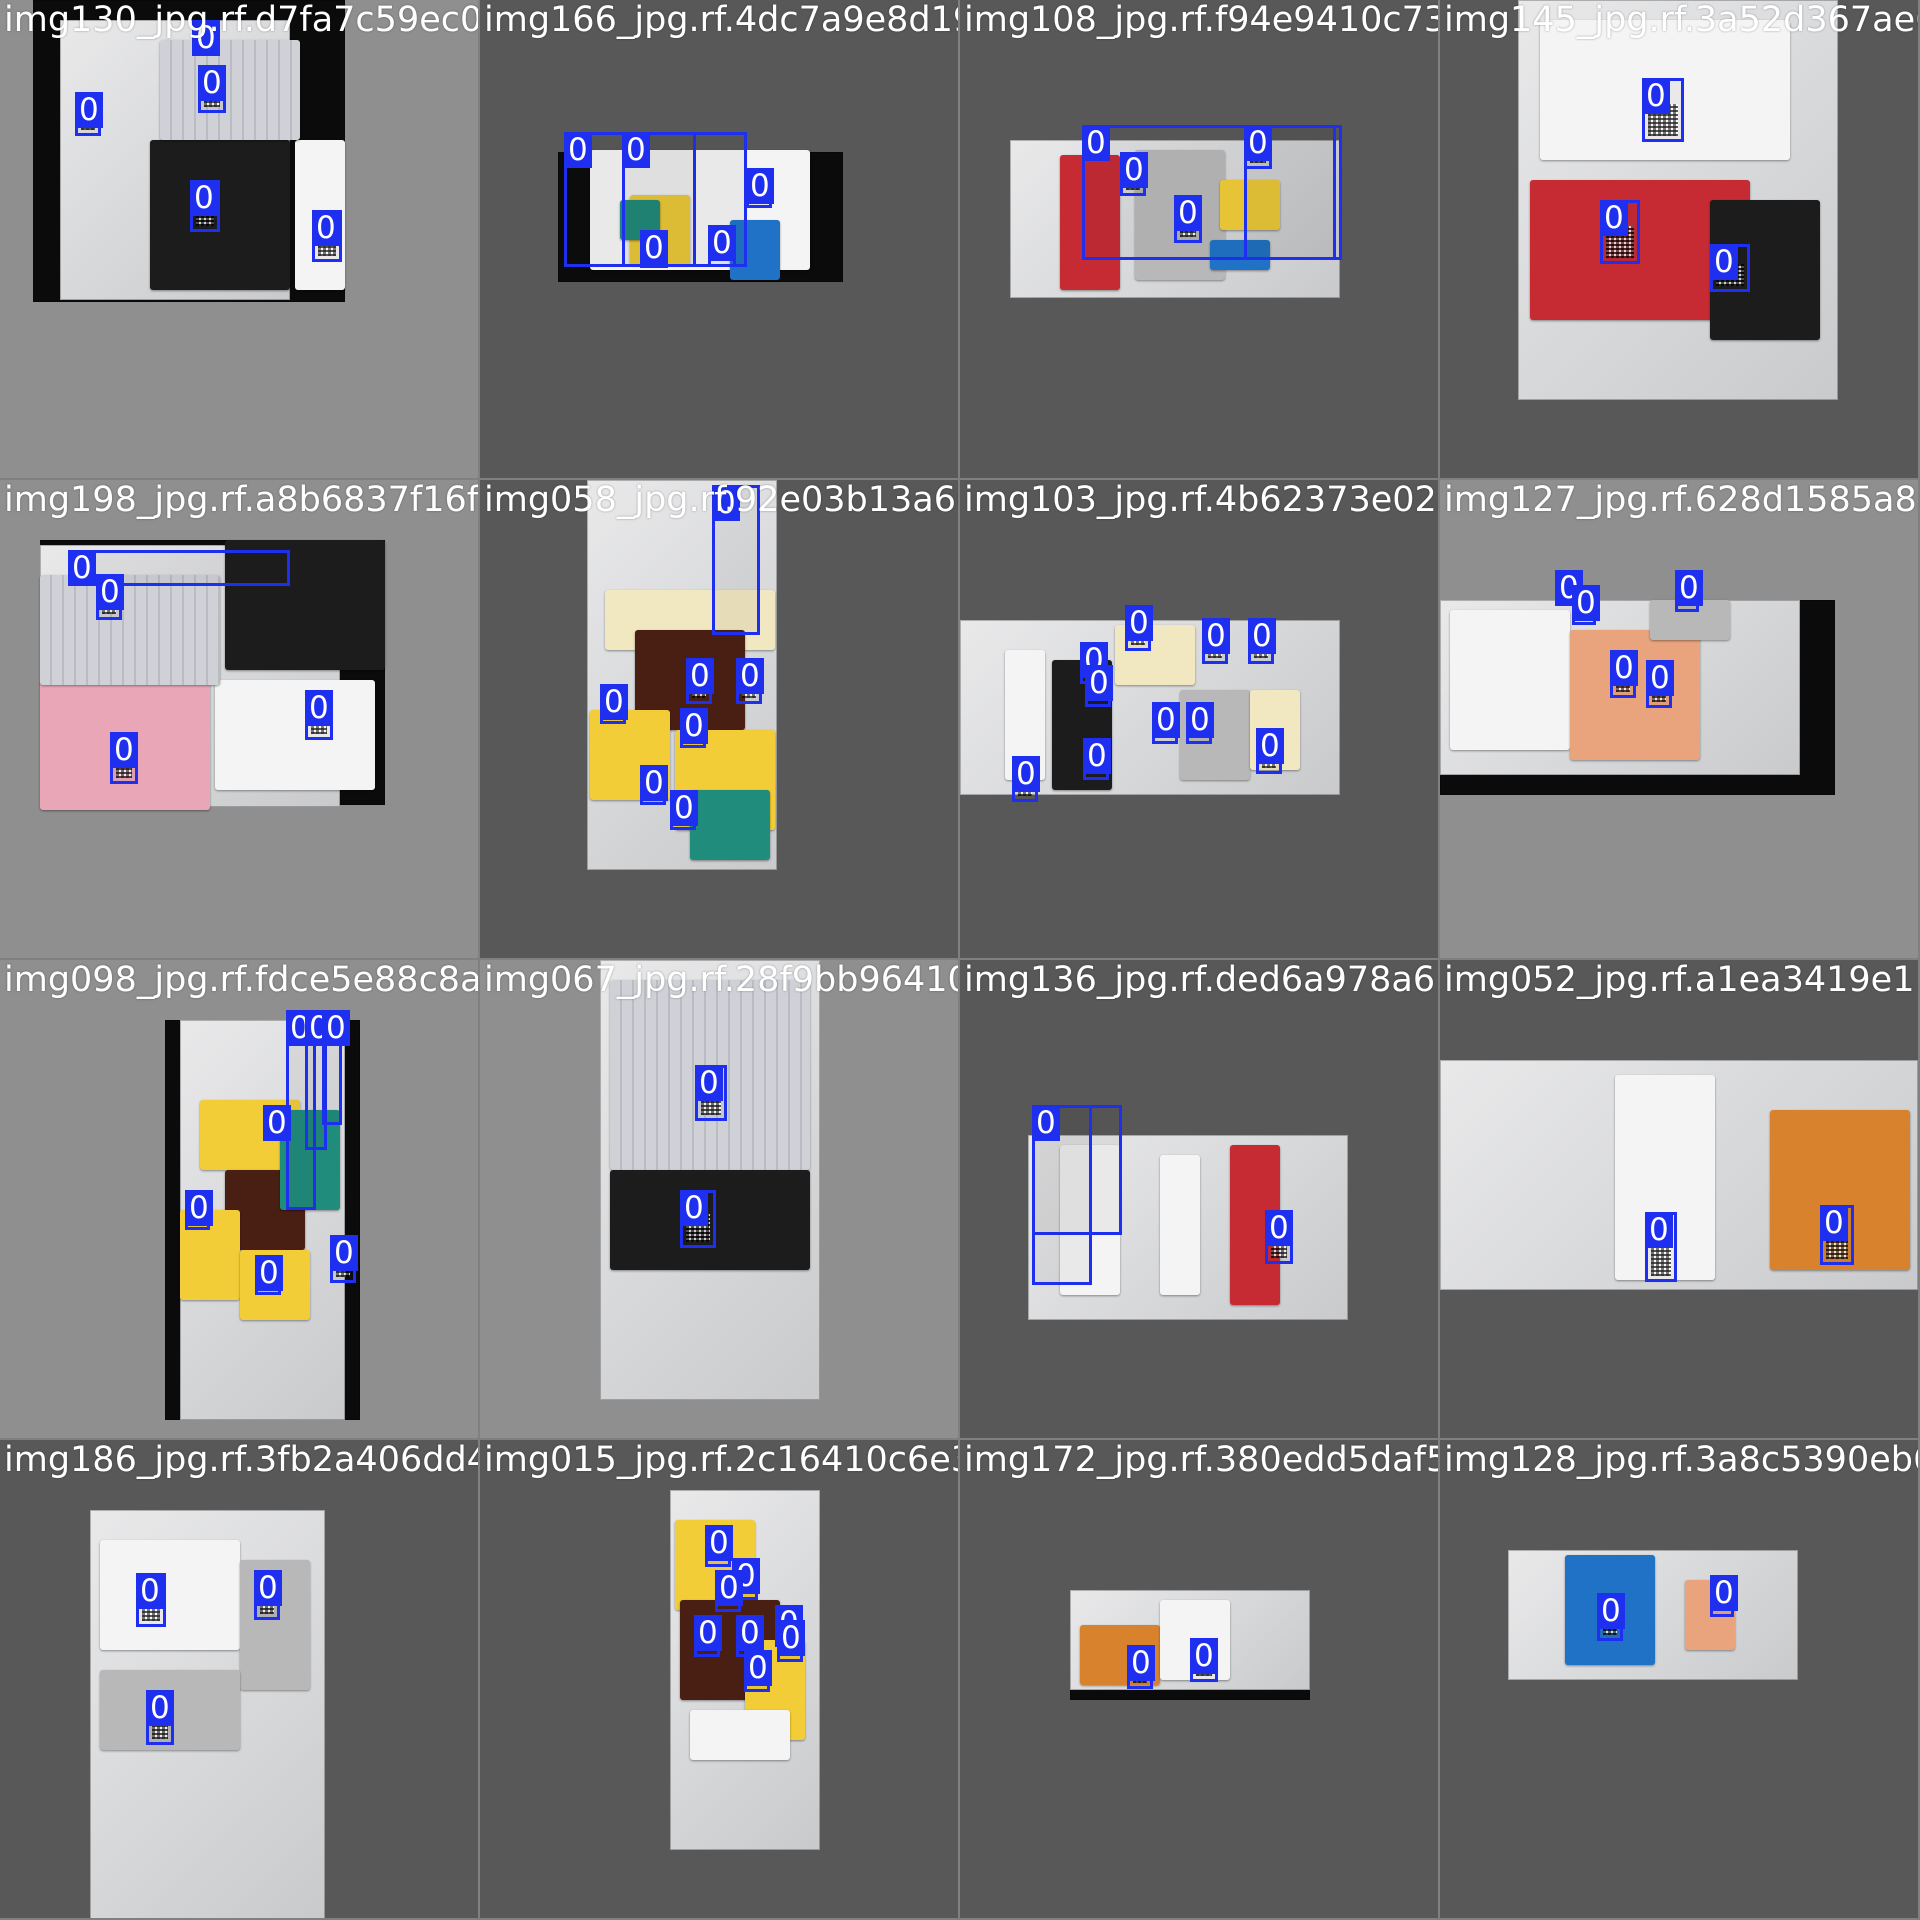  What do you see at coordinates (239, 1199) in the screenshot?
I see `image-tile: 0 0 0 0 0 0 0 img098_jpg.rf.fdce5e88c8a75` at bounding box center [239, 1199].